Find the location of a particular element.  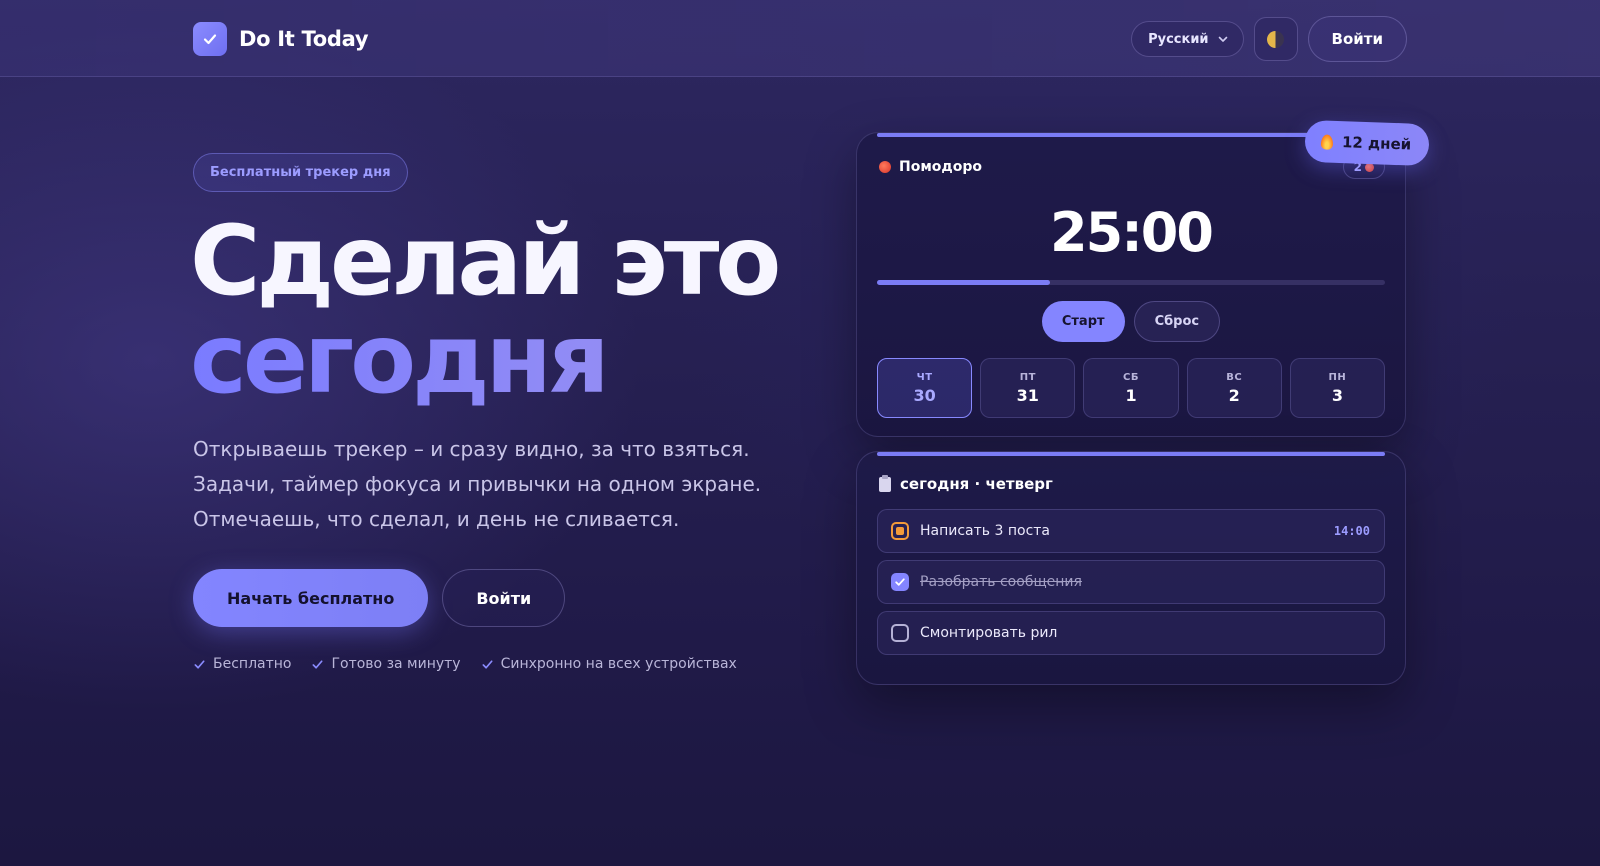

day-cell: ЧТ 30 is located at coordinates (925, 388).